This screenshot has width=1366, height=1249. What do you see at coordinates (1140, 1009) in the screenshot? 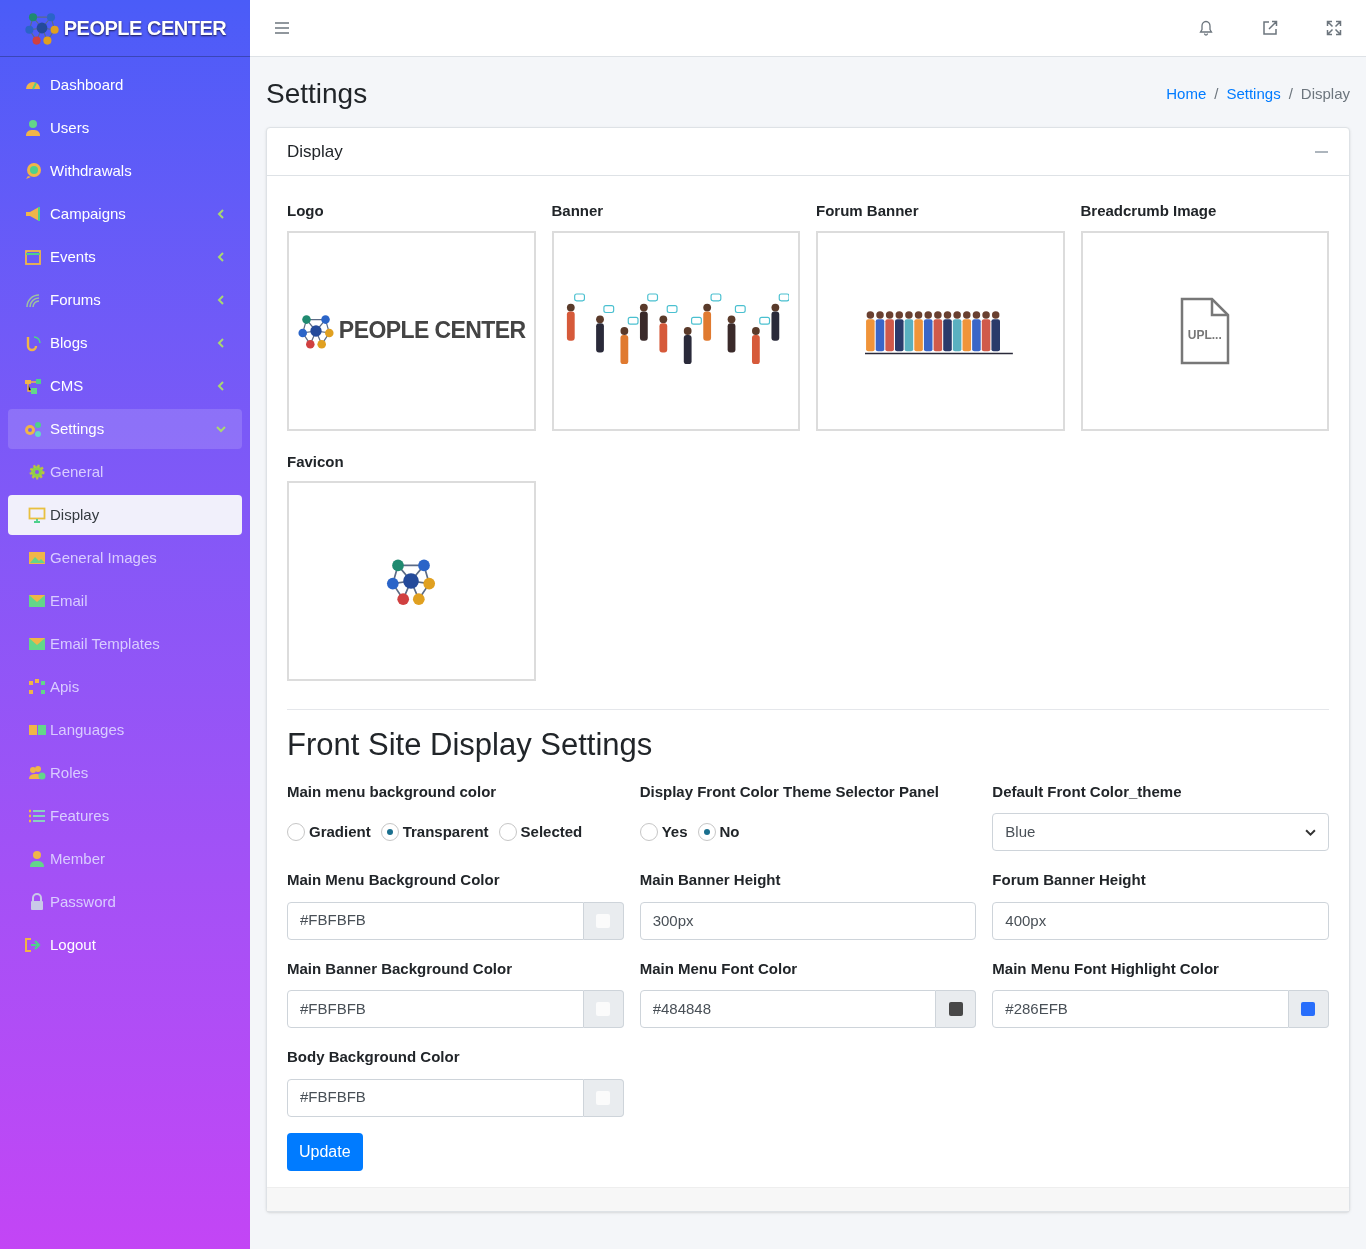
I see `input-field: #286EFB` at bounding box center [1140, 1009].